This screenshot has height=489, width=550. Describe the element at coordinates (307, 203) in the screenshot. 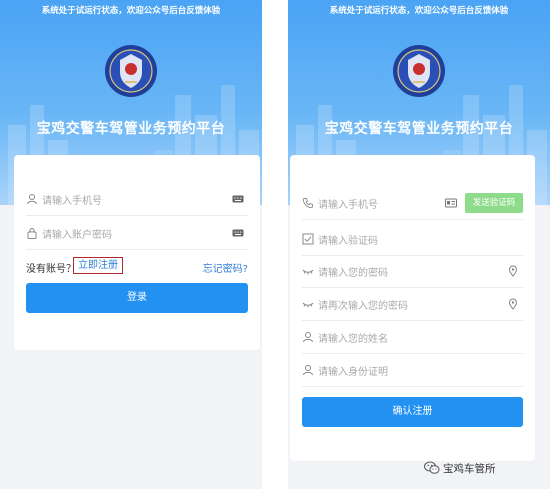

I see `phone-icon` at that location.